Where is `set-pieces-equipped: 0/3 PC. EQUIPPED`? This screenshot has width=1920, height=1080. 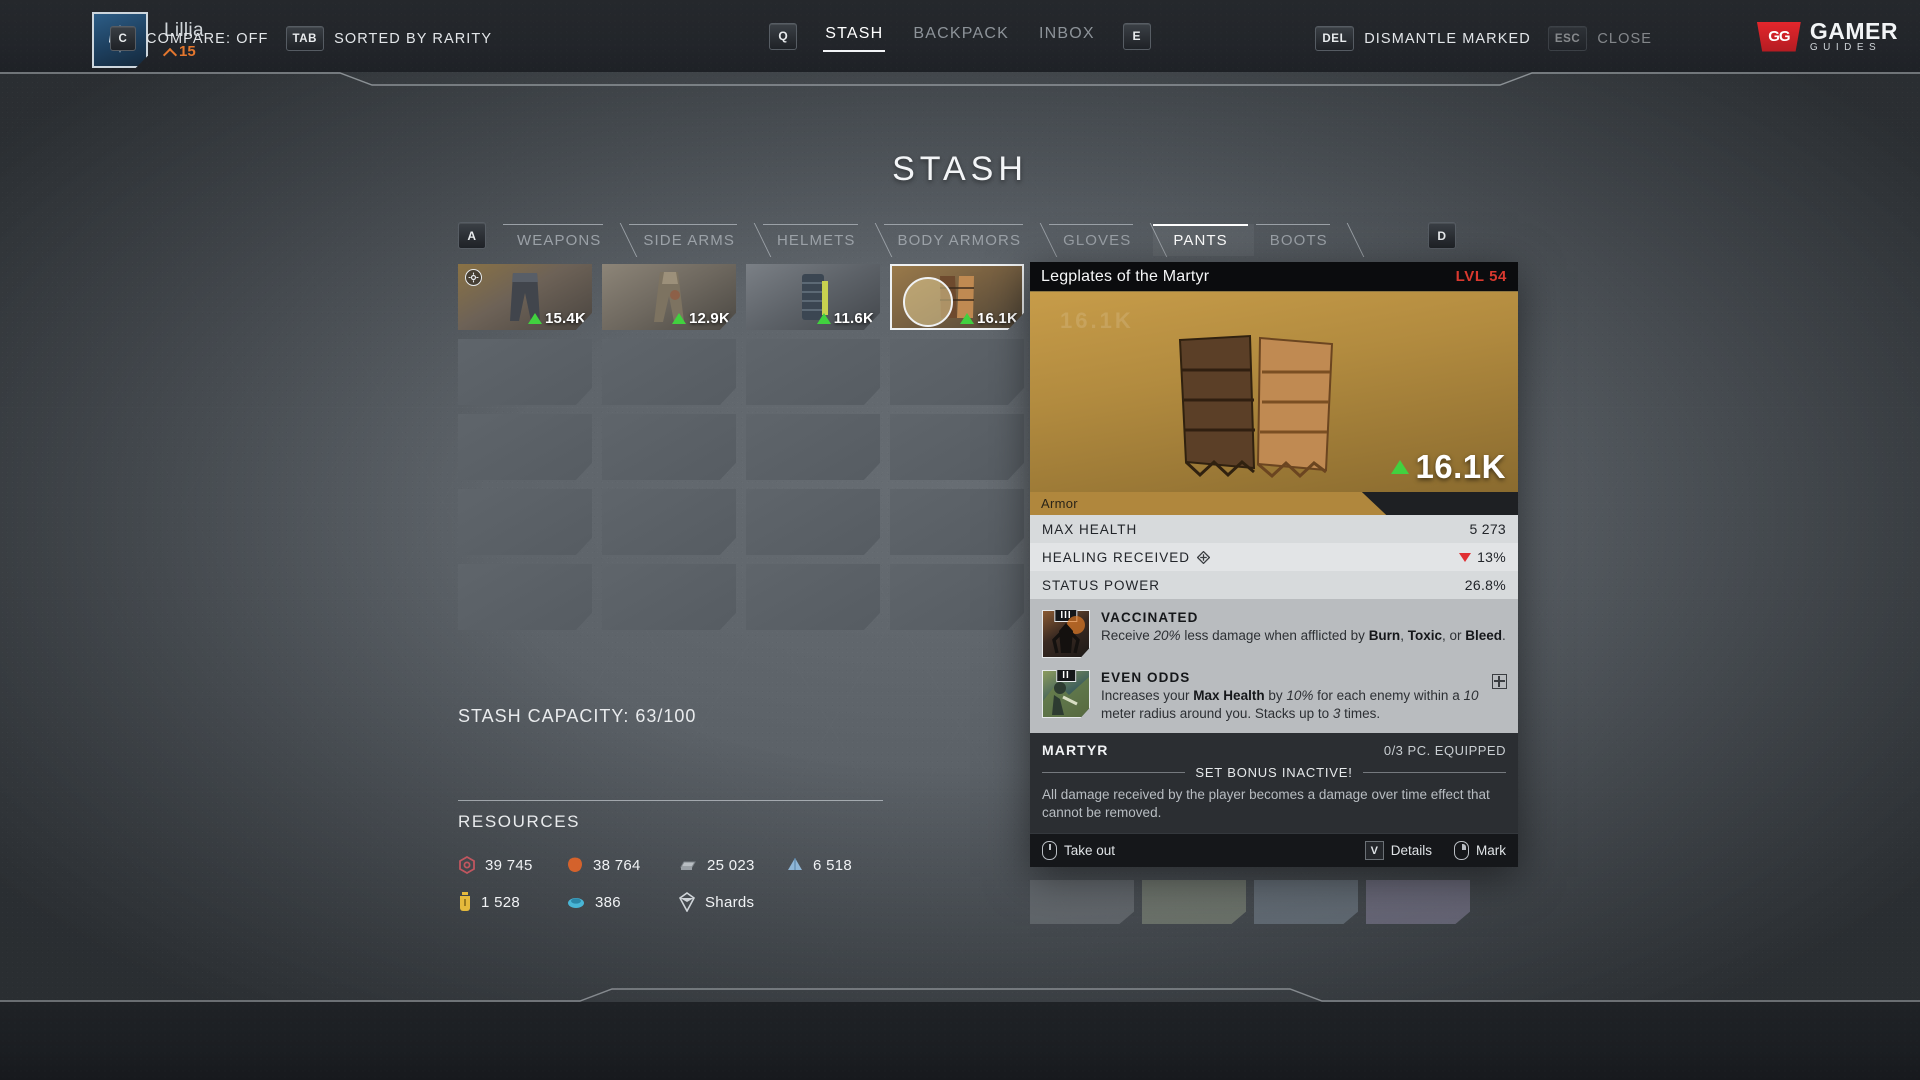
set-pieces-equipped: 0/3 PC. EQUIPPED is located at coordinates (1444, 750).